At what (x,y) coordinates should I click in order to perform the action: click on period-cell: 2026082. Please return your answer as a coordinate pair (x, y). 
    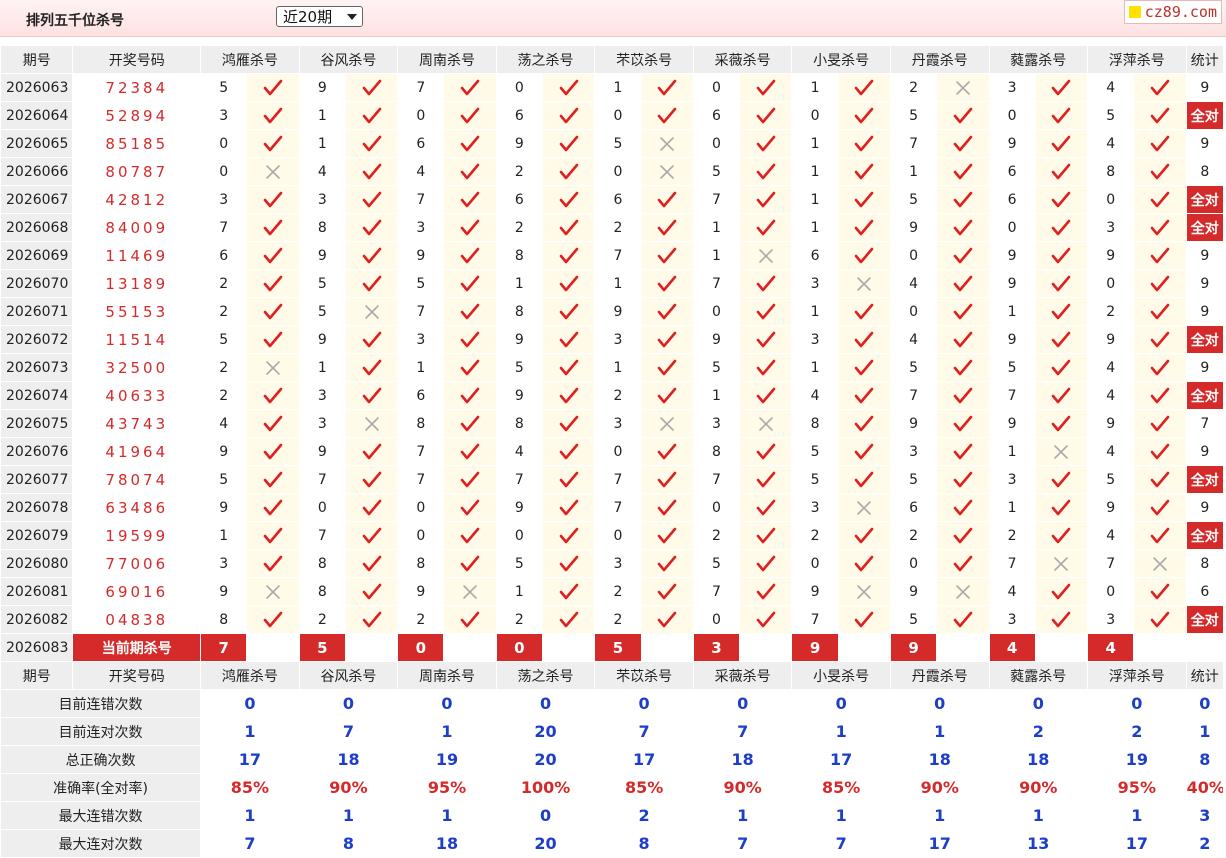
    Looking at the image, I should click on (37, 619).